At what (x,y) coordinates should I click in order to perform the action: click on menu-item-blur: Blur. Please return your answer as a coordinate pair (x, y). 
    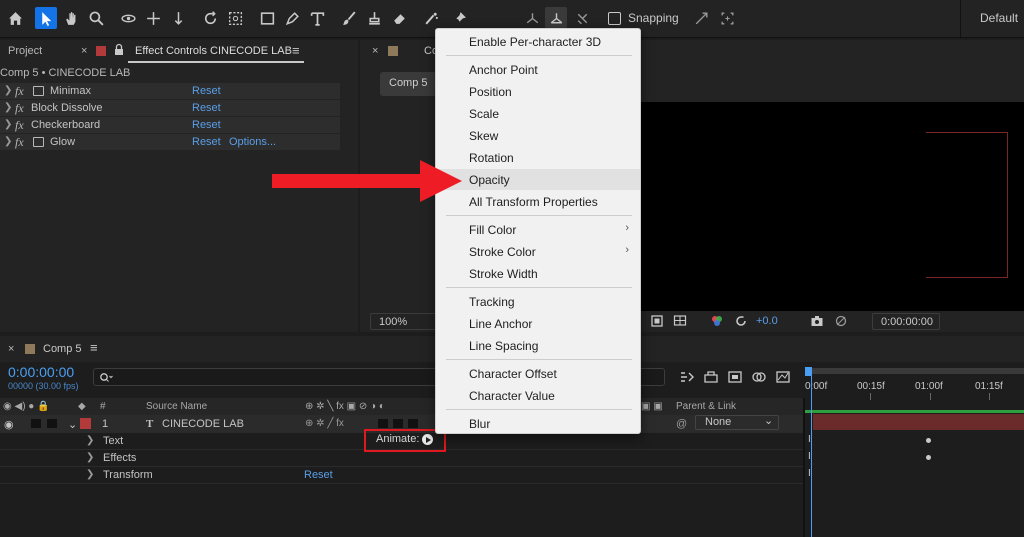
    Looking at the image, I should click on (538, 423).